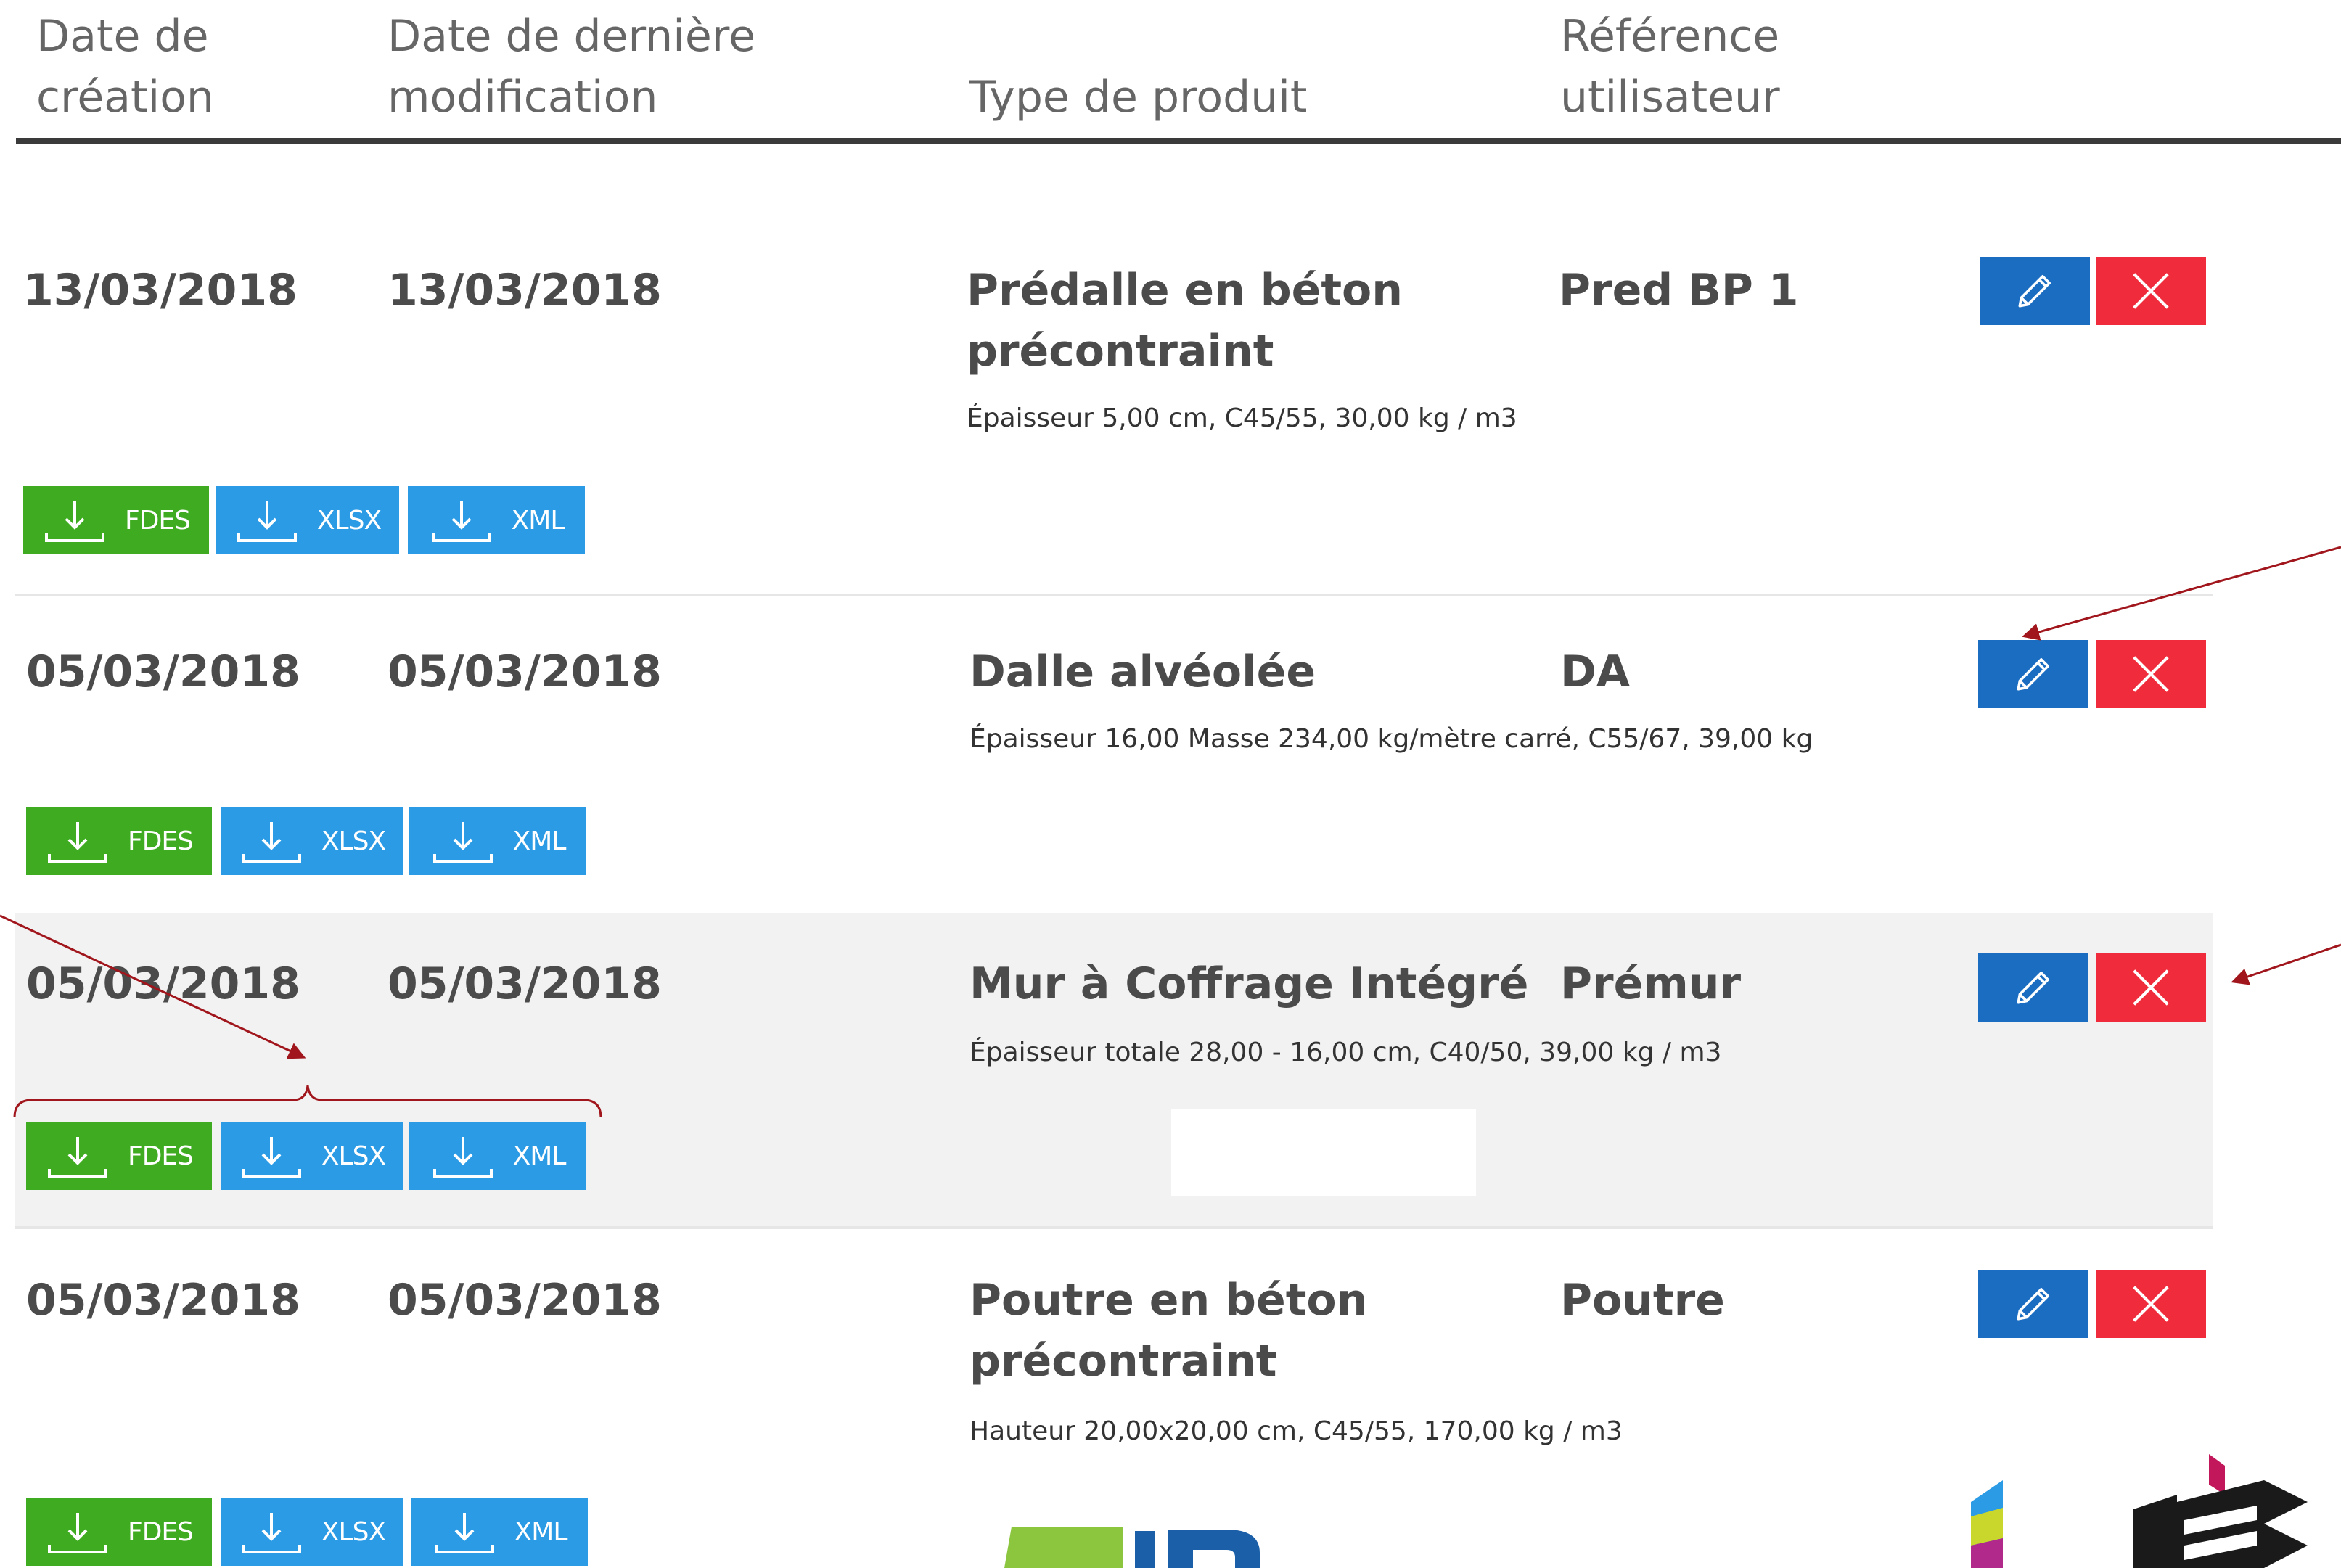 This screenshot has height=1568, width=2341. Describe the element at coordinates (2181, 593) in the screenshot. I see `annotation-arrow-edit` at that location.